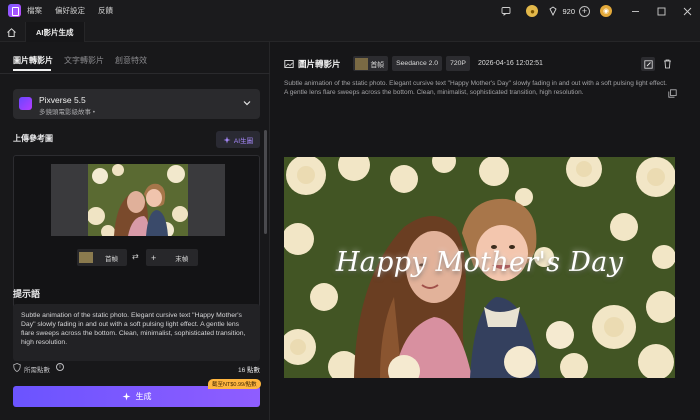  Describe the element at coordinates (67, 112) in the screenshot. I see `model-description: 多鏡頭電影級故事 •` at that location.